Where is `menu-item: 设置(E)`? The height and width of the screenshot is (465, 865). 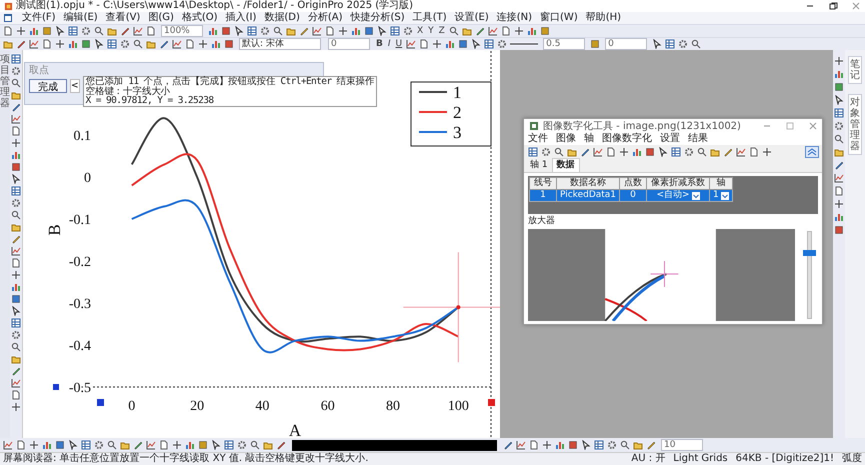
menu-item: 设置(E) is located at coordinates (471, 18).